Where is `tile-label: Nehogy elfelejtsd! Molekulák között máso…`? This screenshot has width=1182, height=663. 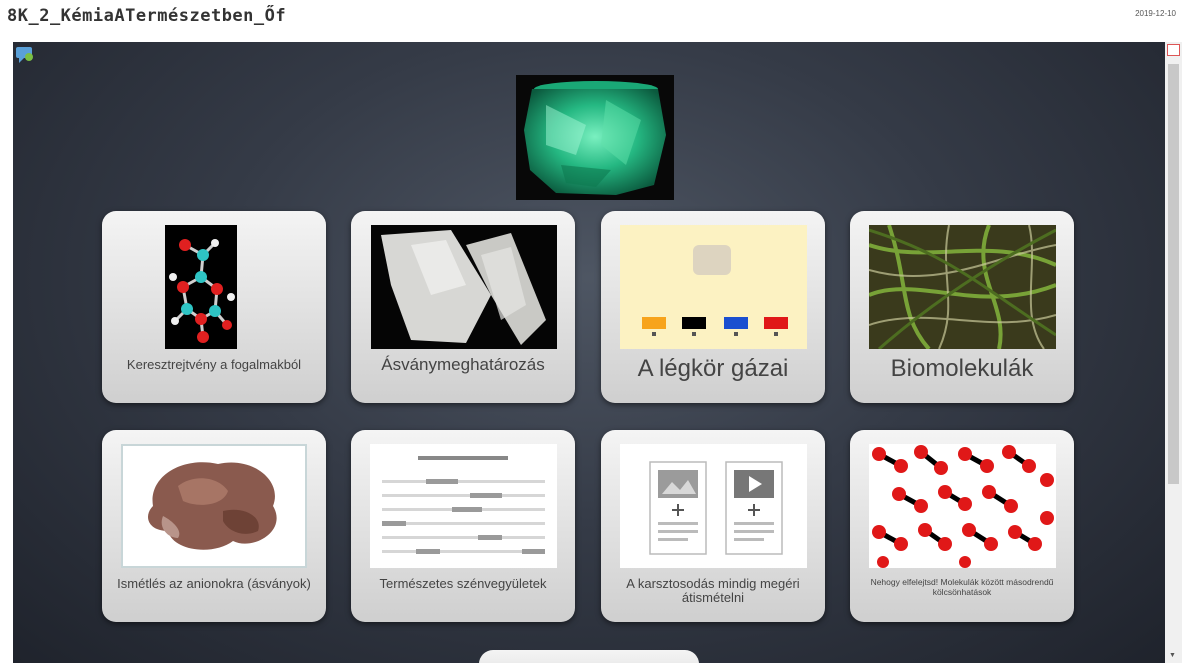
tile-label: Nehogy elfelejtsd! Molekulák között máso… is located at coordinates (962, 587).